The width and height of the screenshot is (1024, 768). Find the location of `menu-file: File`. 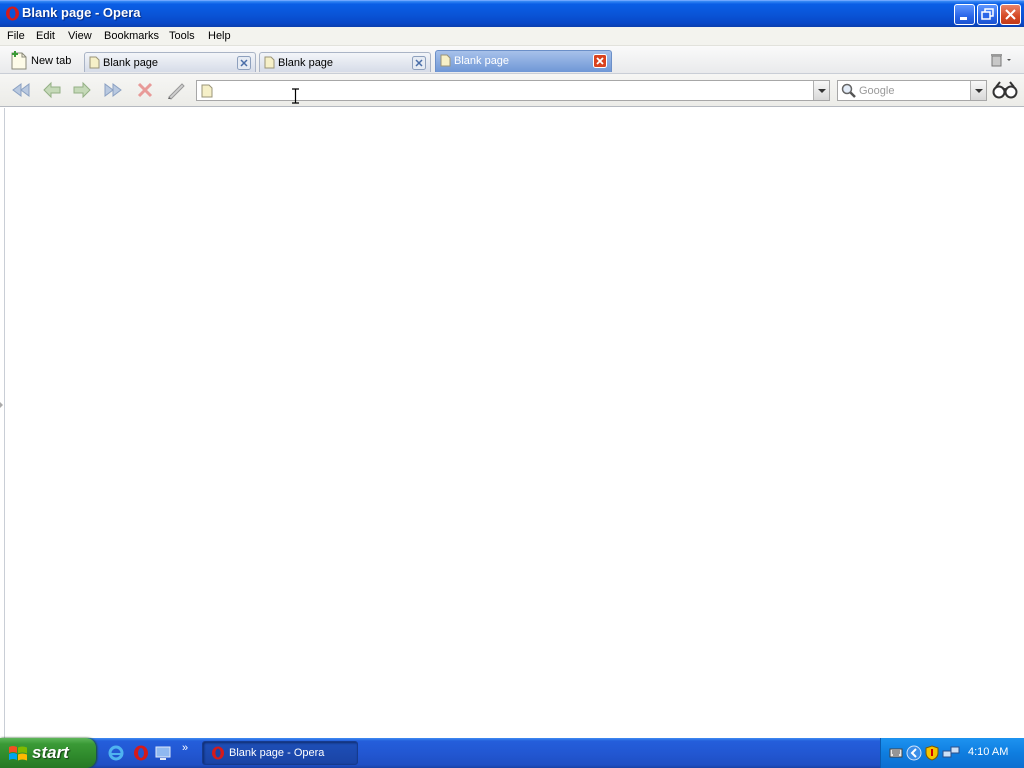

menu-file: File is located at coordinates (16, 36).